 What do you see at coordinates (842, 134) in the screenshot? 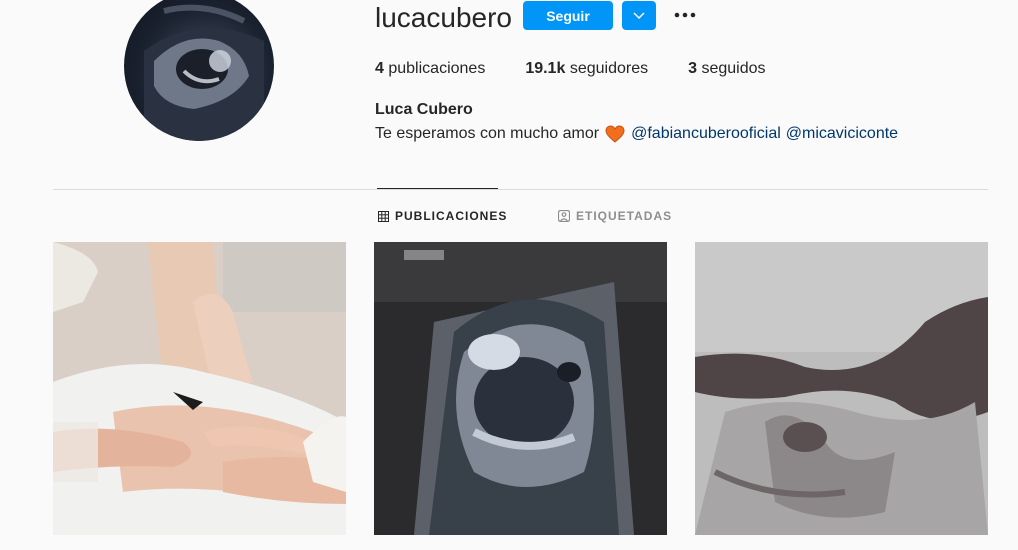
I see `mention-link: @micaviciconte` at bounding box center [842, 134].